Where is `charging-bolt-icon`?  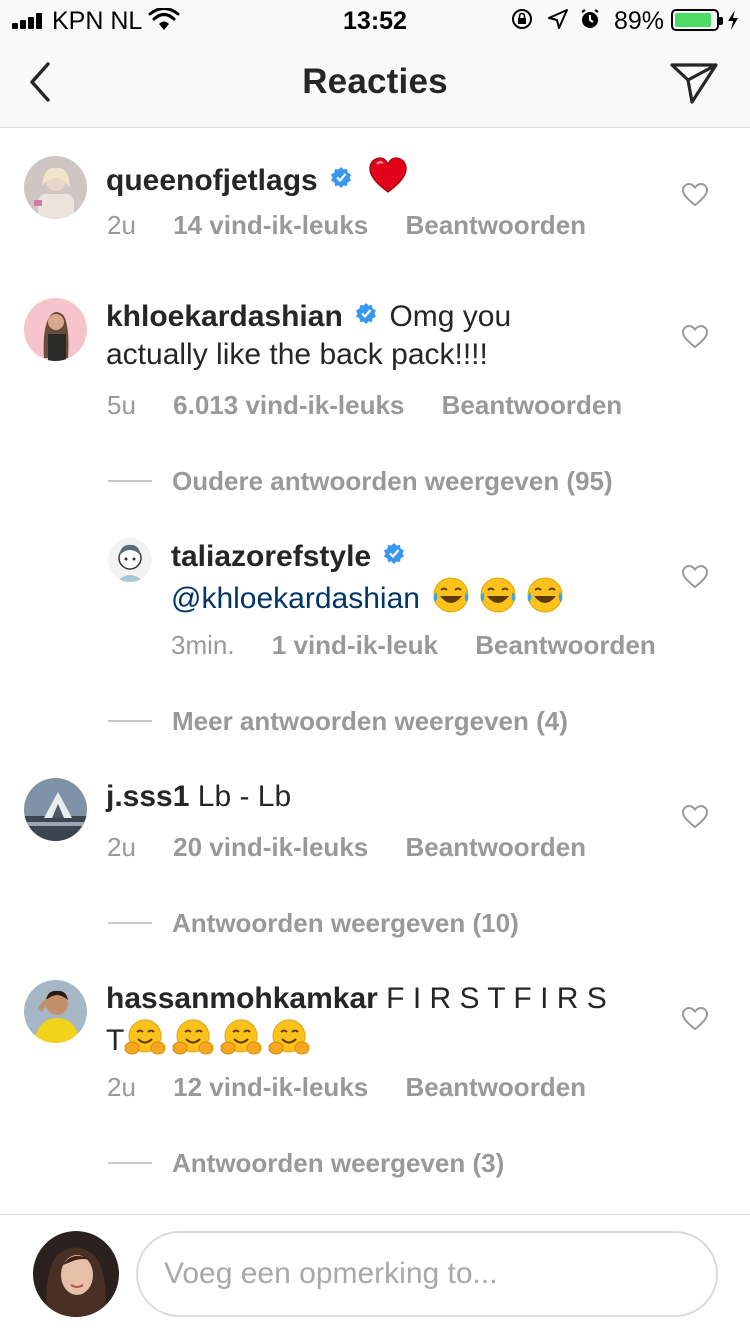
charging-bolt-icon is located at coordinates (733, 20).